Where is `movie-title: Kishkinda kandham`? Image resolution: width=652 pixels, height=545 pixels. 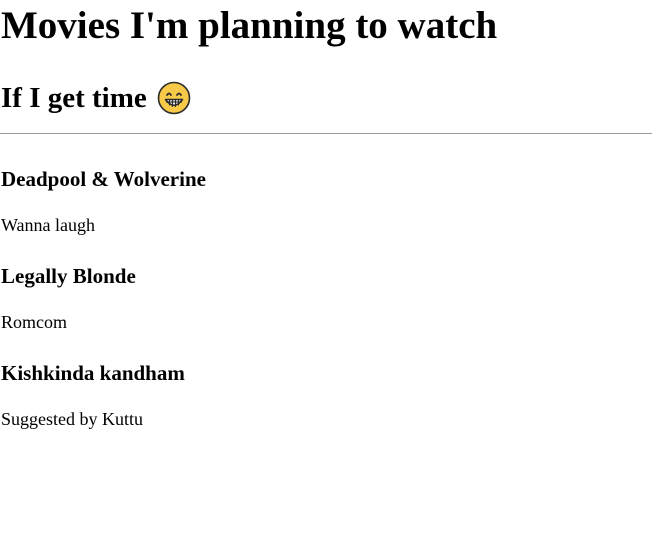 movie-title: Kishkinda kandham is located at coordinates (93, 373).